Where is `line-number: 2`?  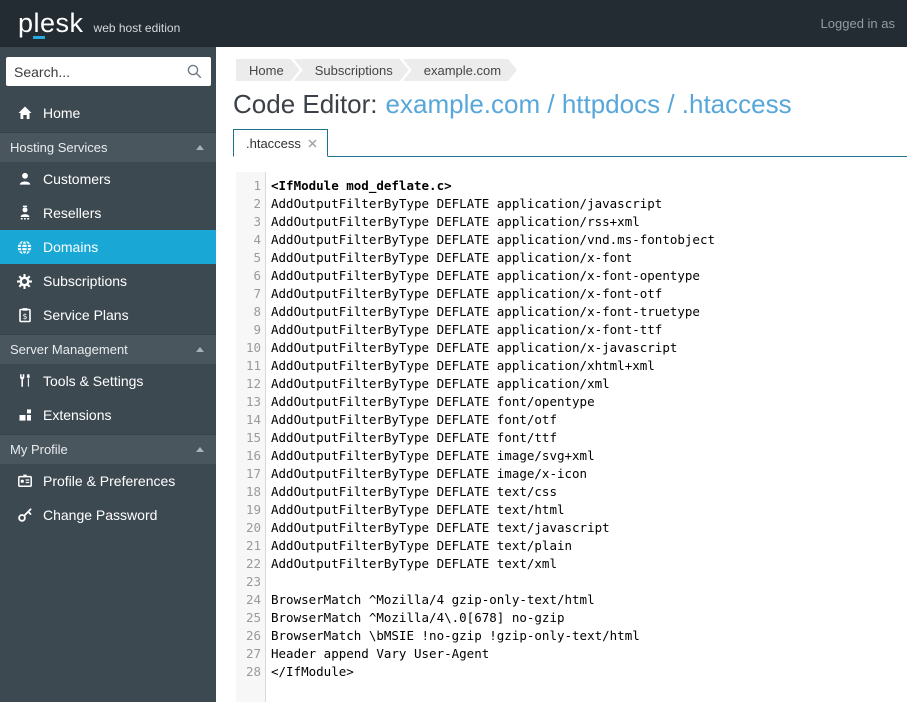
line-number: 2 is located at coordinates (257, 203).